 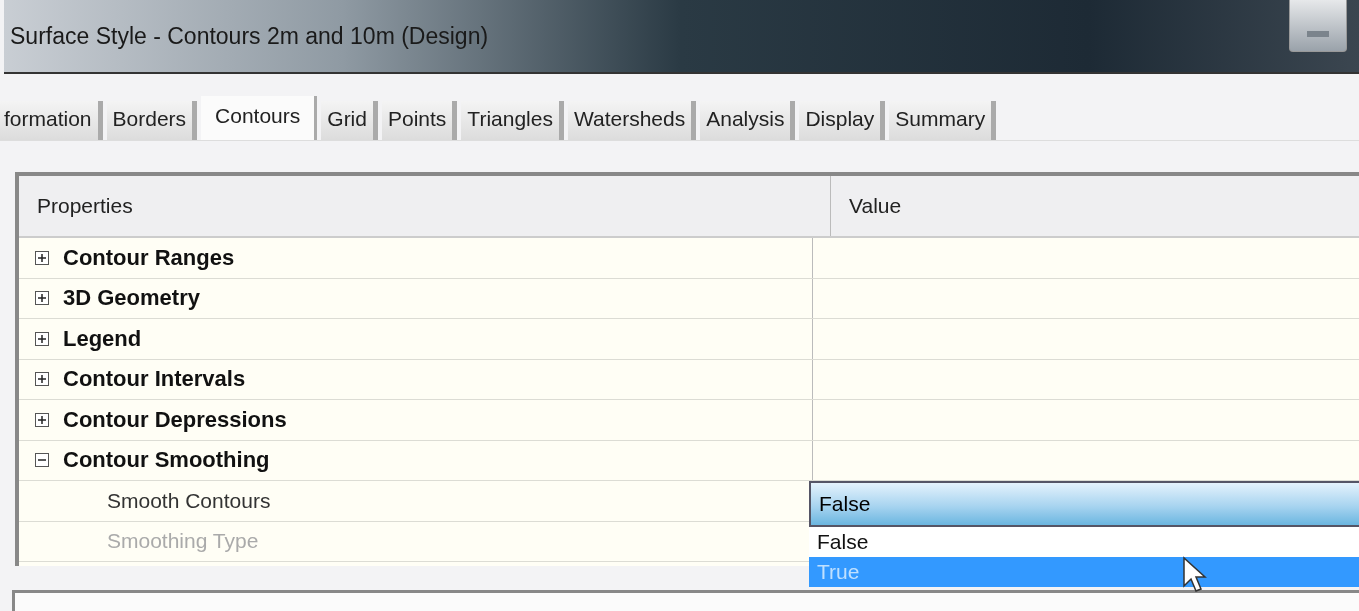 What do you see at coordinates (85, 206) in the screenshot?
I see `column-header: Properties` at bounding box center [85, 206].